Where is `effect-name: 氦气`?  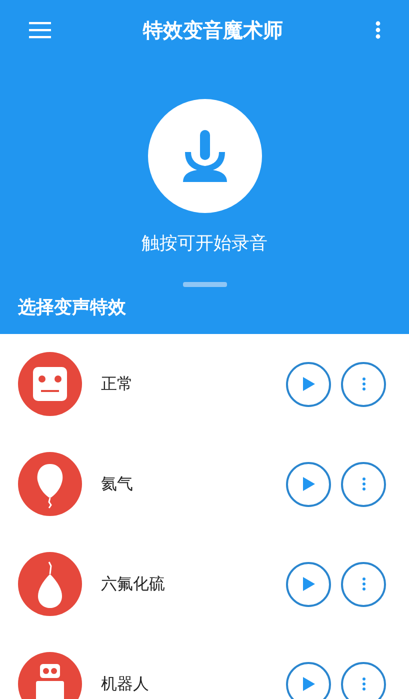
effect-name: 氦气 is located at coordinates (117, 484).